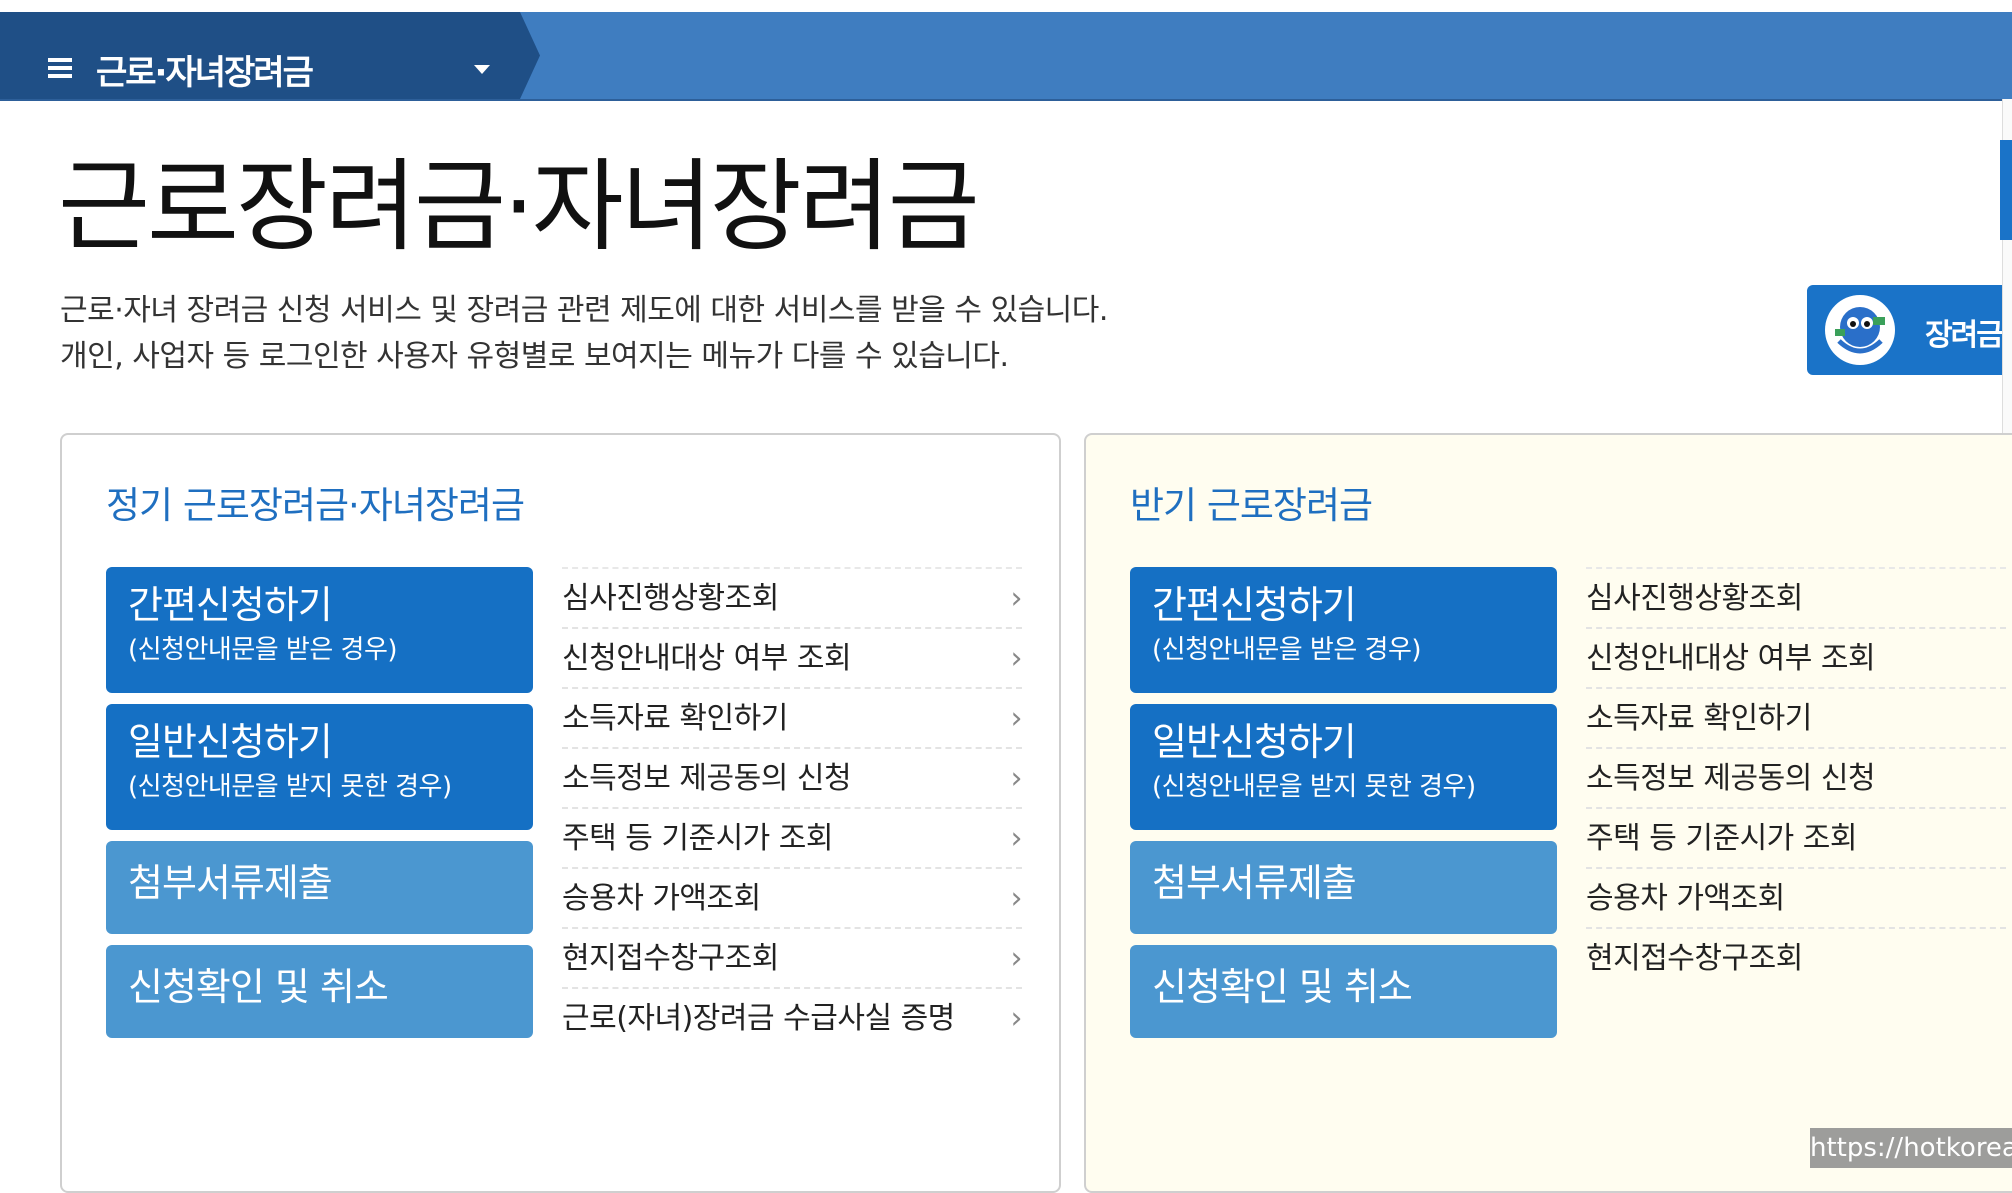 This screenshot has width=2012, height=1193. I want to click on link-housing-price: 주택 등 기준시가 조회 ›, so click(792, 837).